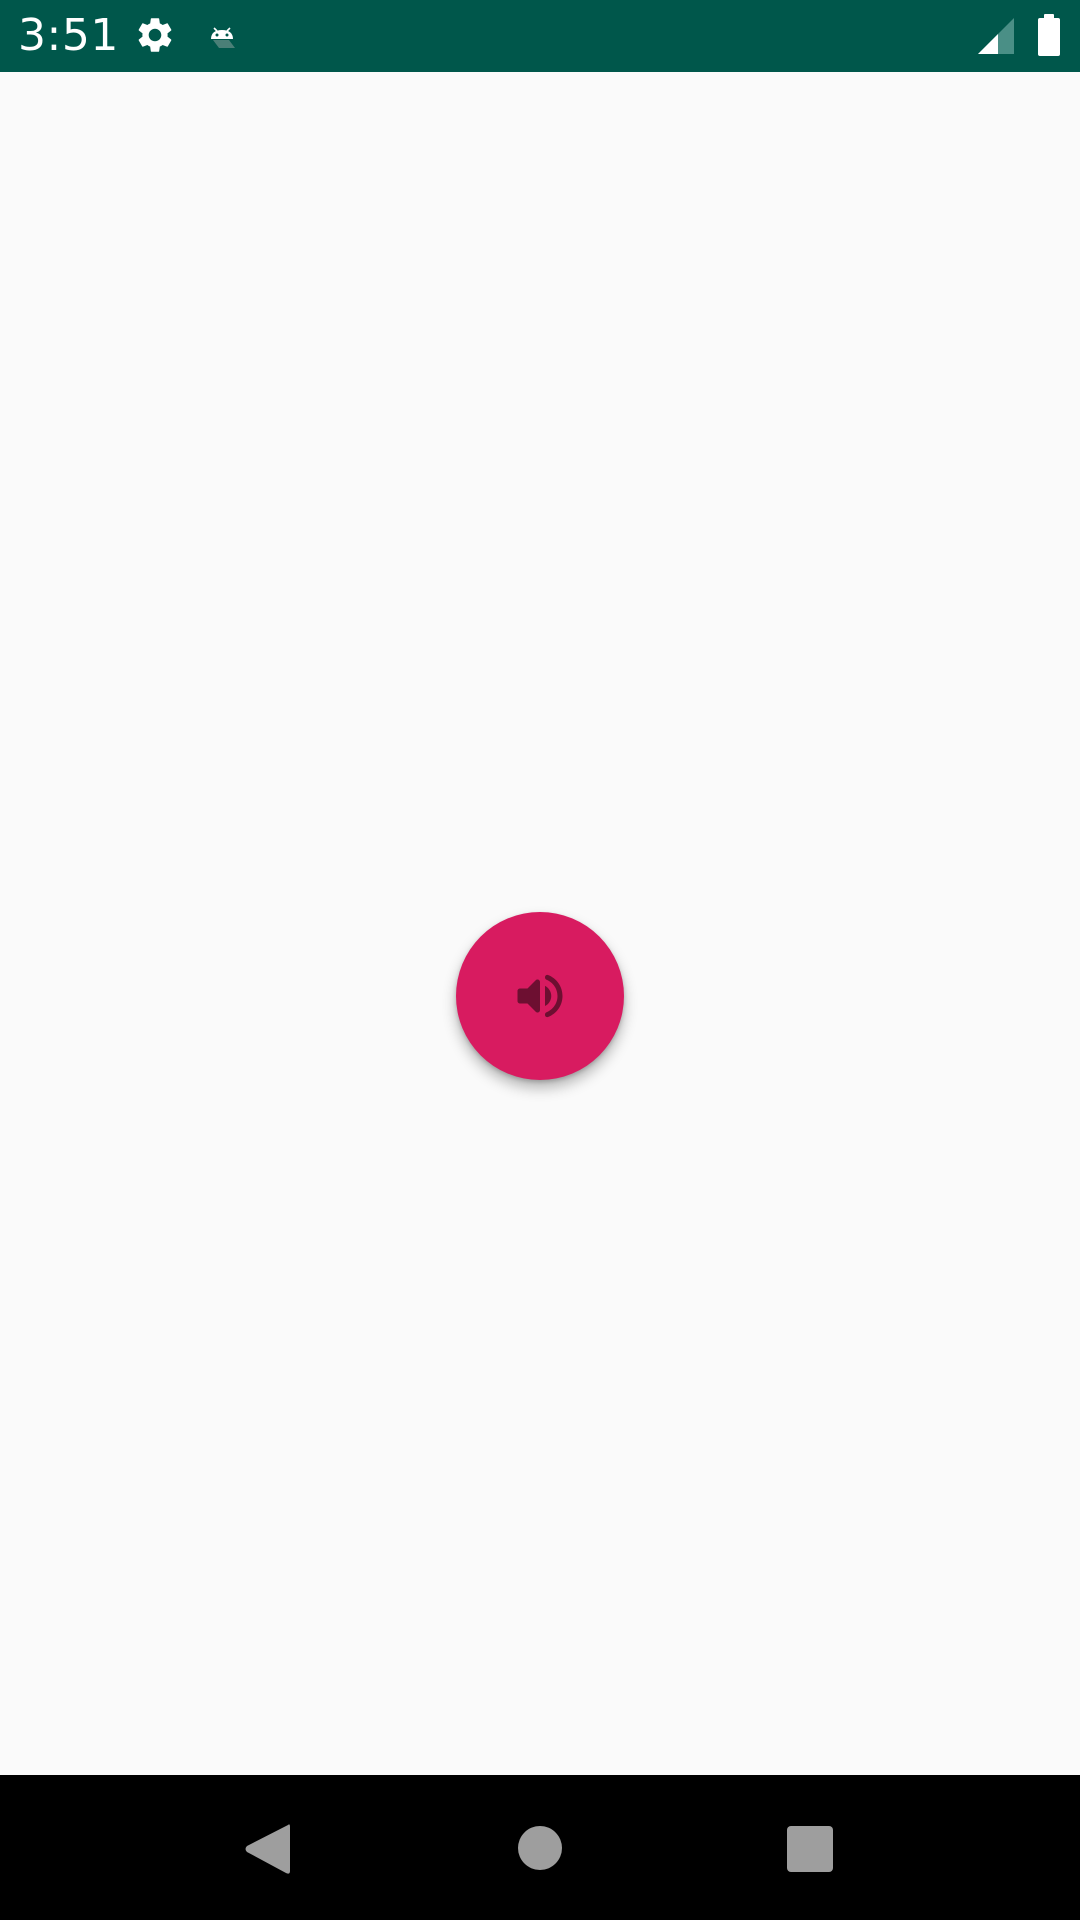 This screenshot has width=1080, height=1920. I want to click on battery-icon, so click(1049, 35).